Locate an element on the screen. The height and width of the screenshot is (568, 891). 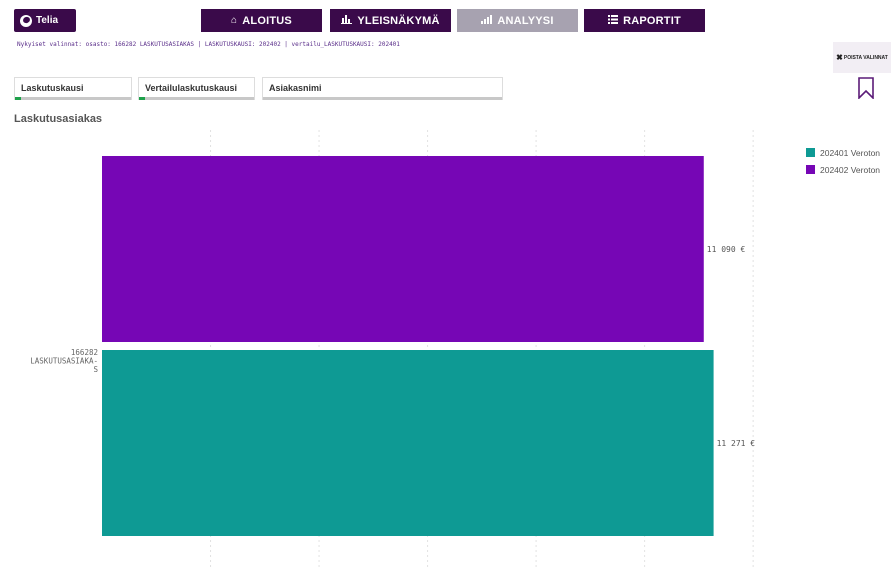
home-icon: ⌂ is located at coordinates (234, 20).